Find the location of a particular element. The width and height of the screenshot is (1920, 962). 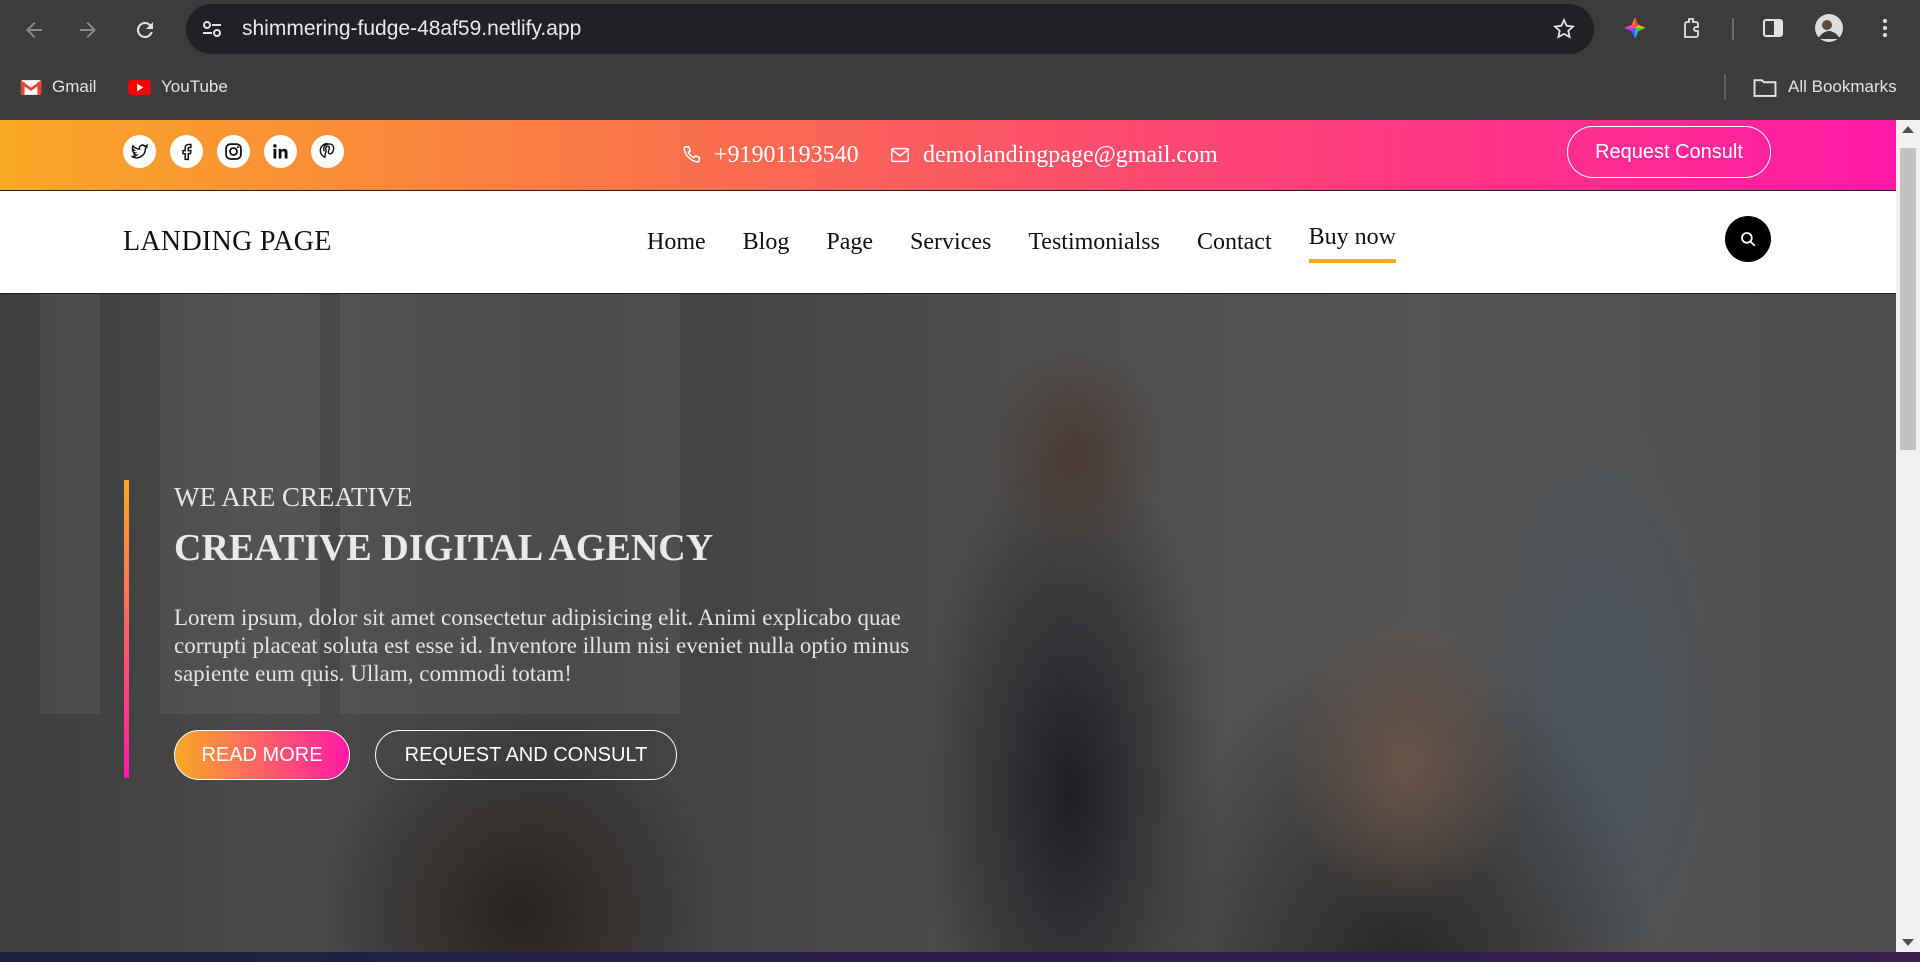

hero-background-window is located at coordinates (70, 504).